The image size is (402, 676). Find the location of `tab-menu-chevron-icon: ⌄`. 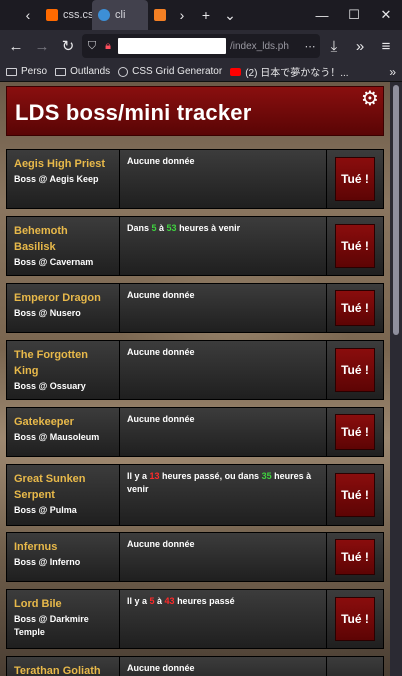

tab-menu-chevron-icon: ⌄ is located at coordinates (230, 15).